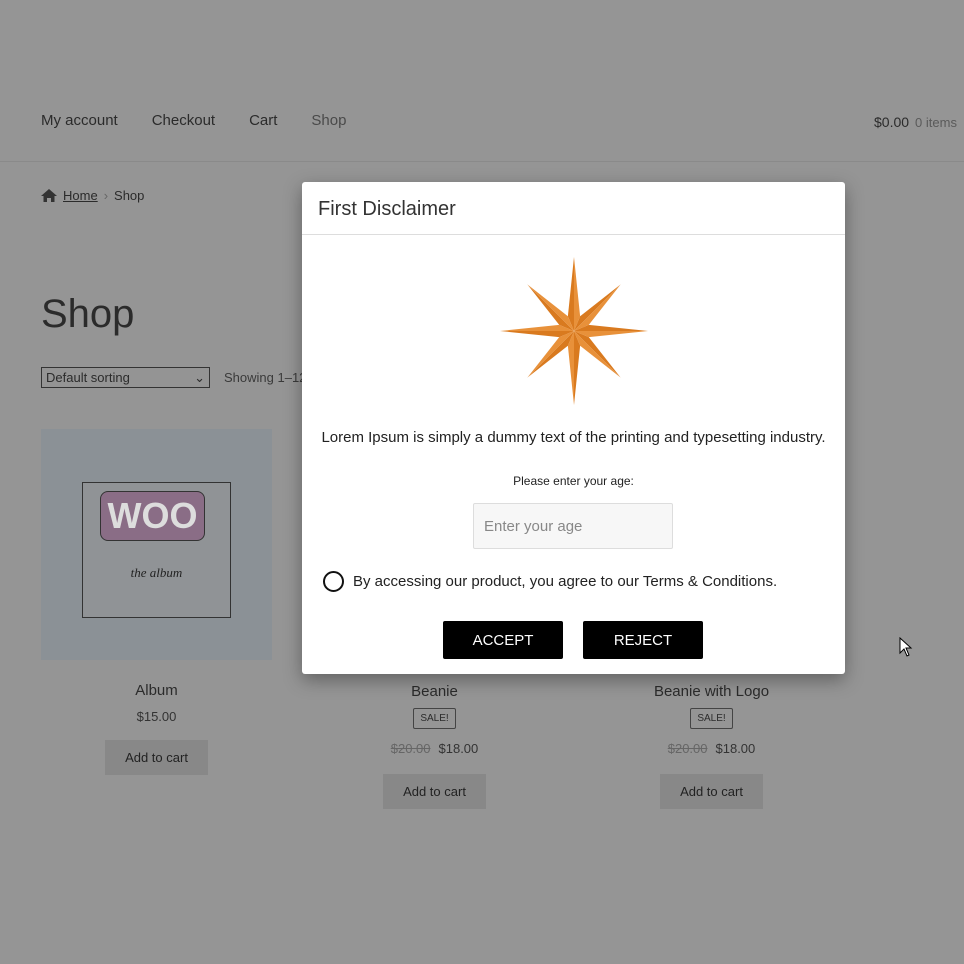 The height and width of the screenshot is (964, 964). Describe the element at coordinates (503, 640) in the screenshot. I see `accept-button: ACCEPT` at that location.